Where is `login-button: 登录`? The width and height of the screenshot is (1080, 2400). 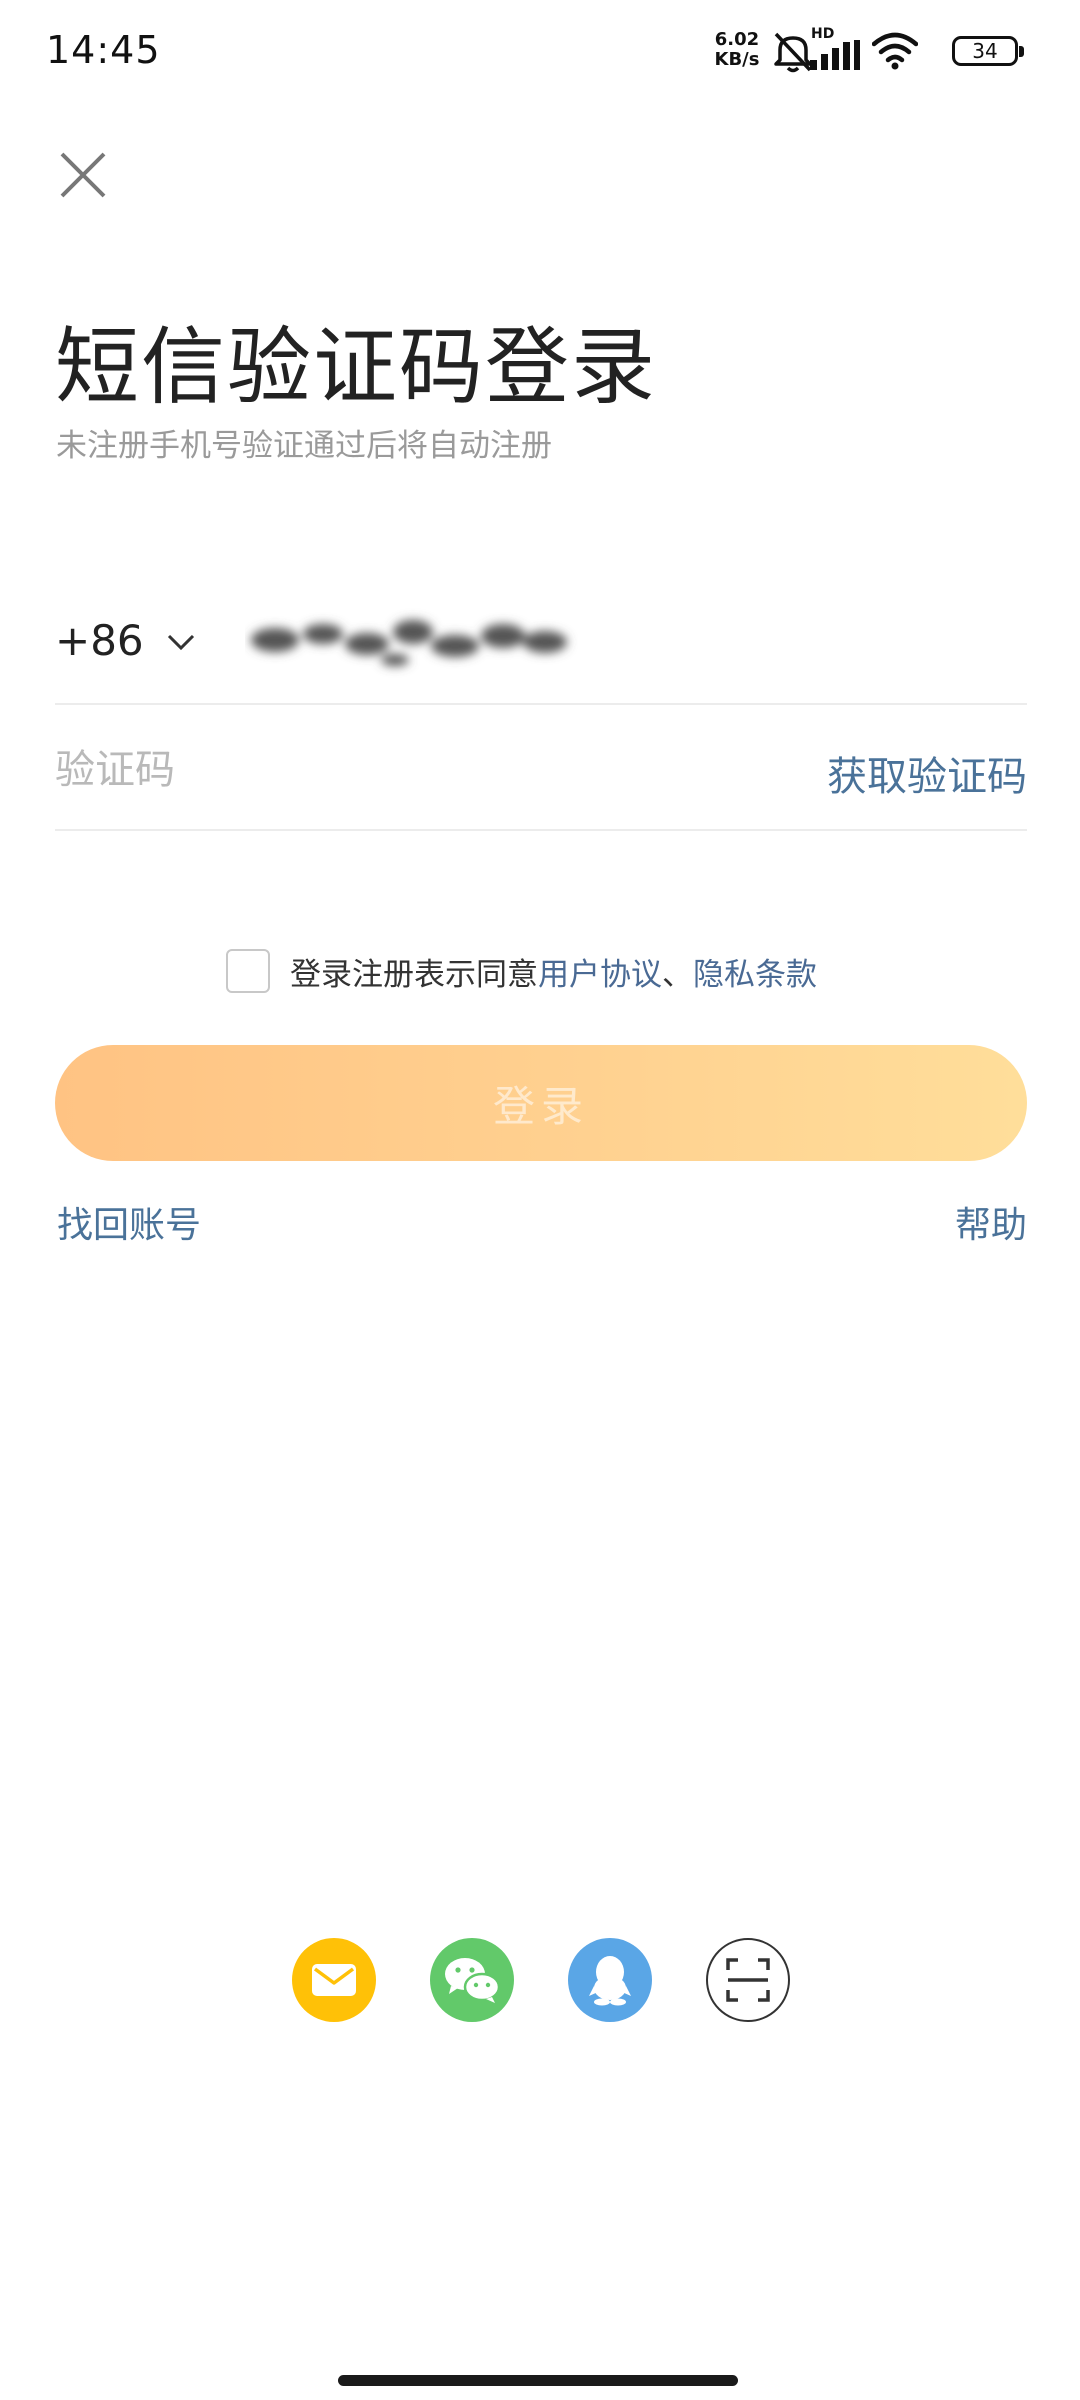
login-button: 登录 is located at coordinates (541, 1103).